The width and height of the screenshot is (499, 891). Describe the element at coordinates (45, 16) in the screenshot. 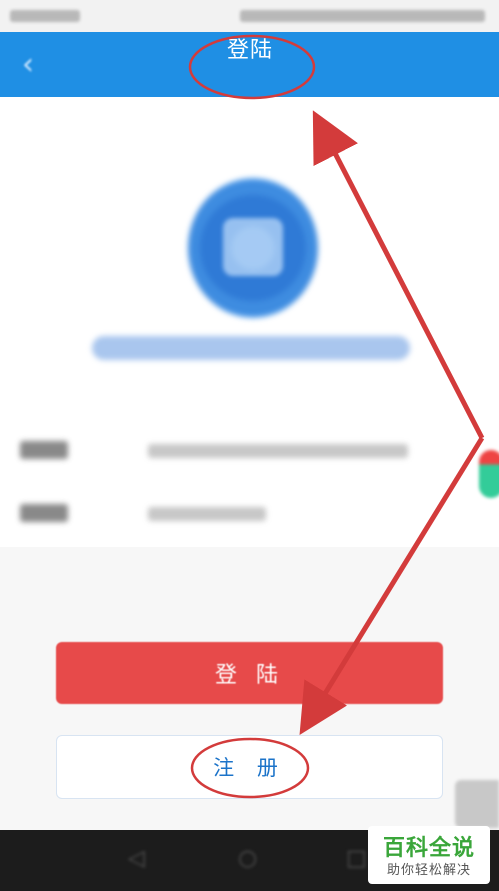

I see `status-left-icons` at that location.